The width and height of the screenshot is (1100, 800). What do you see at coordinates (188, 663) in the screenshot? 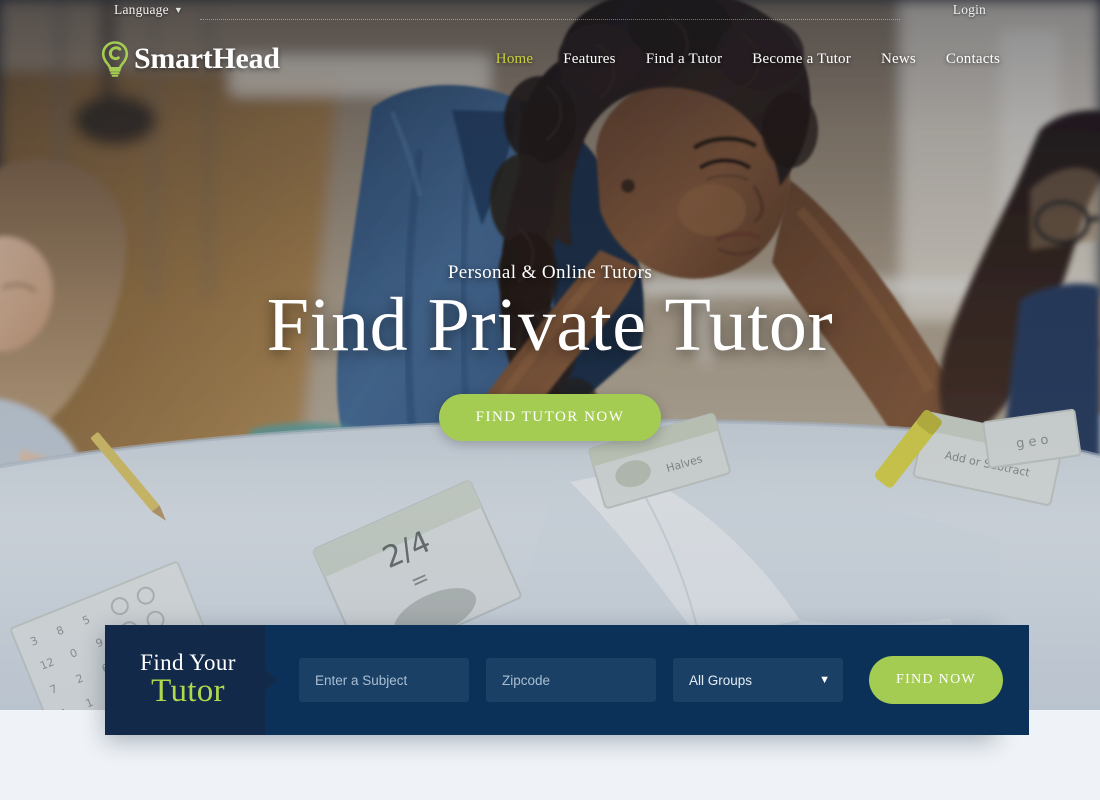
I see `search-label-line-1: Find Your` at bounding box center [188, 663].